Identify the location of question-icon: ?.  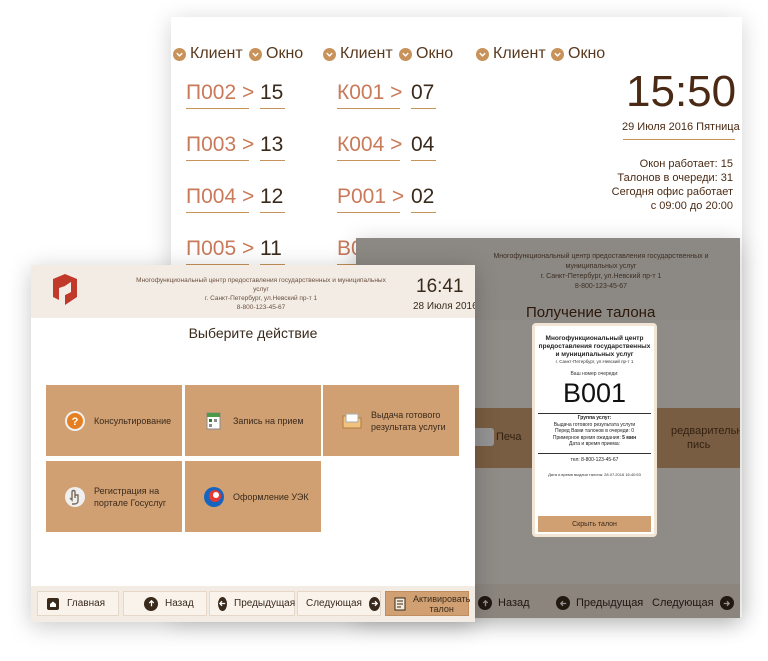
(75, 421).